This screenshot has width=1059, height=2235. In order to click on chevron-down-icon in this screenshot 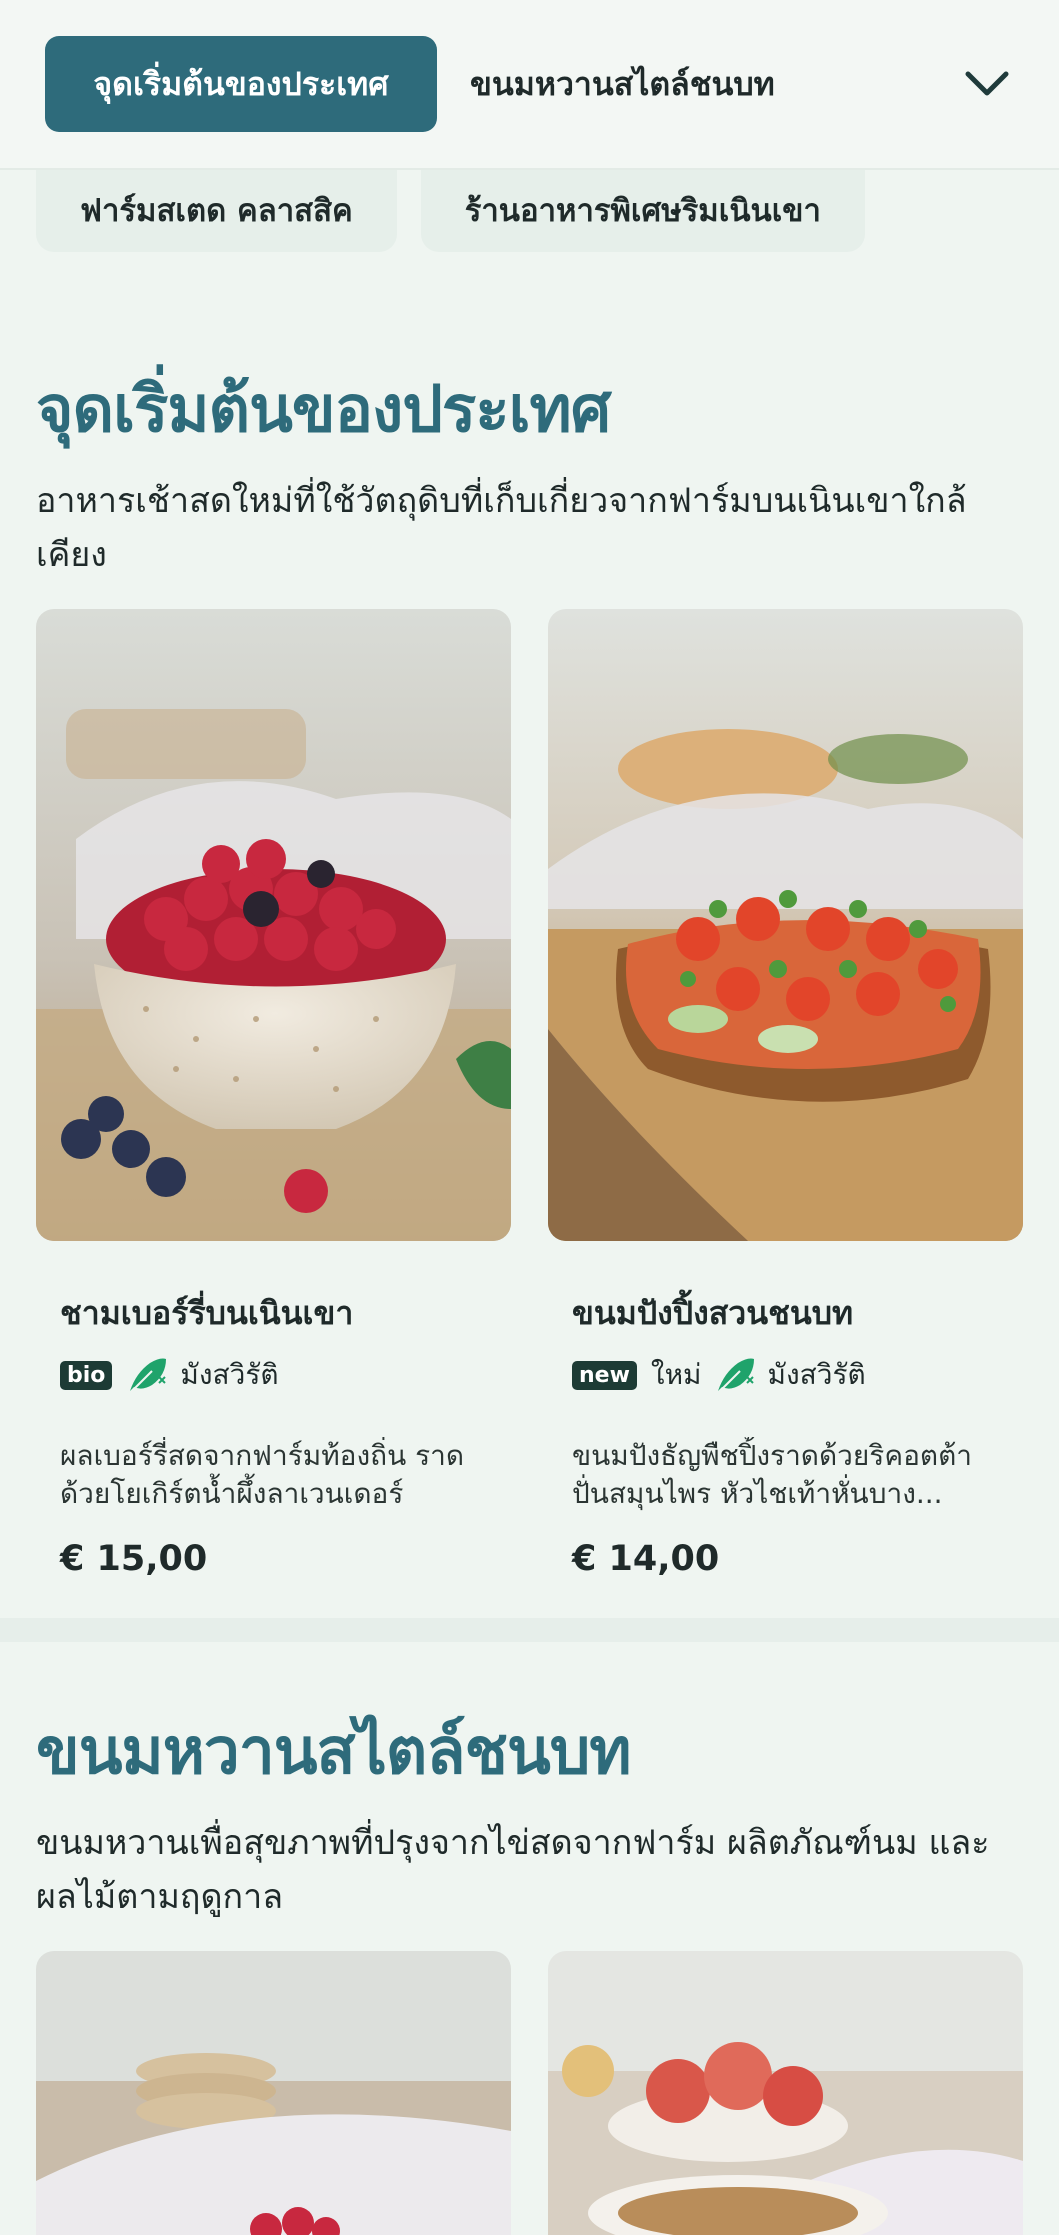, I will do `click(987, 85)`.